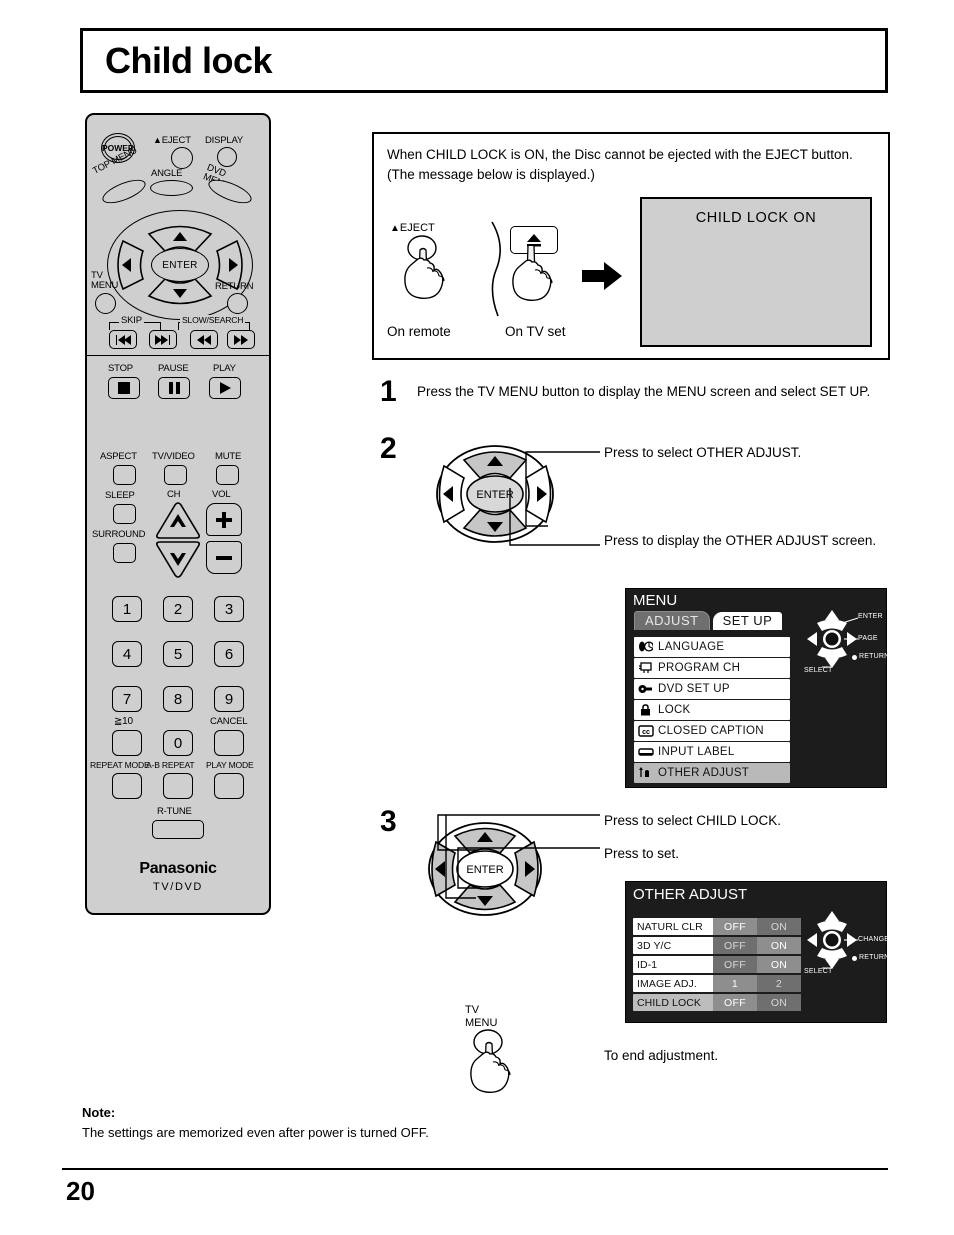  Describe the element at coordinates (818, 971) in the screenshot. I see `nav-select-label: SELECT` at that location.